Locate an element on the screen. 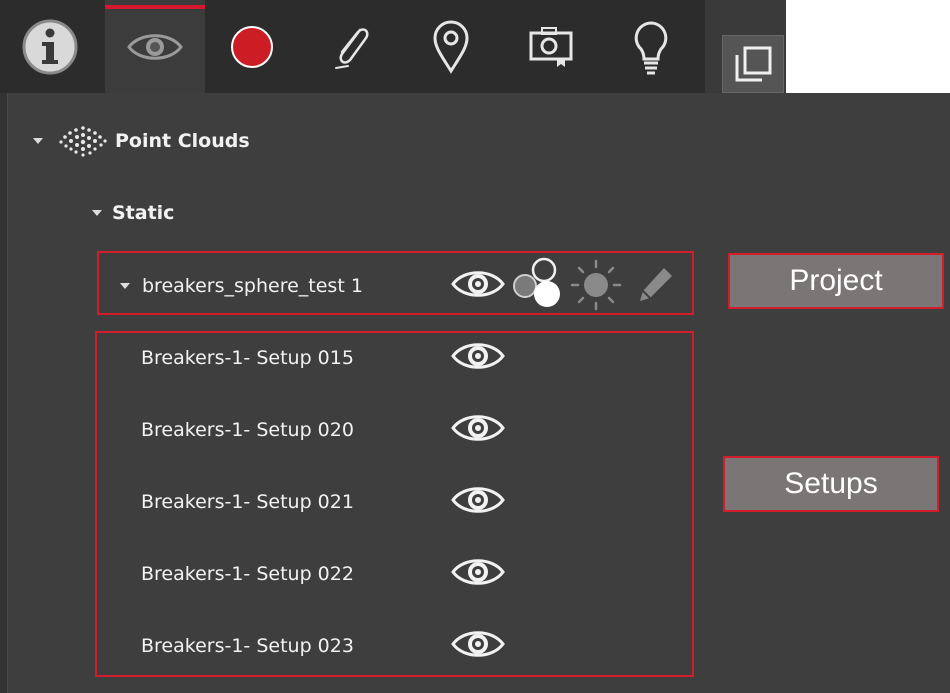 Image resolution: width=950 pixels, height=693 pixels. map-pin-icon is located at coordinates (451, 47).